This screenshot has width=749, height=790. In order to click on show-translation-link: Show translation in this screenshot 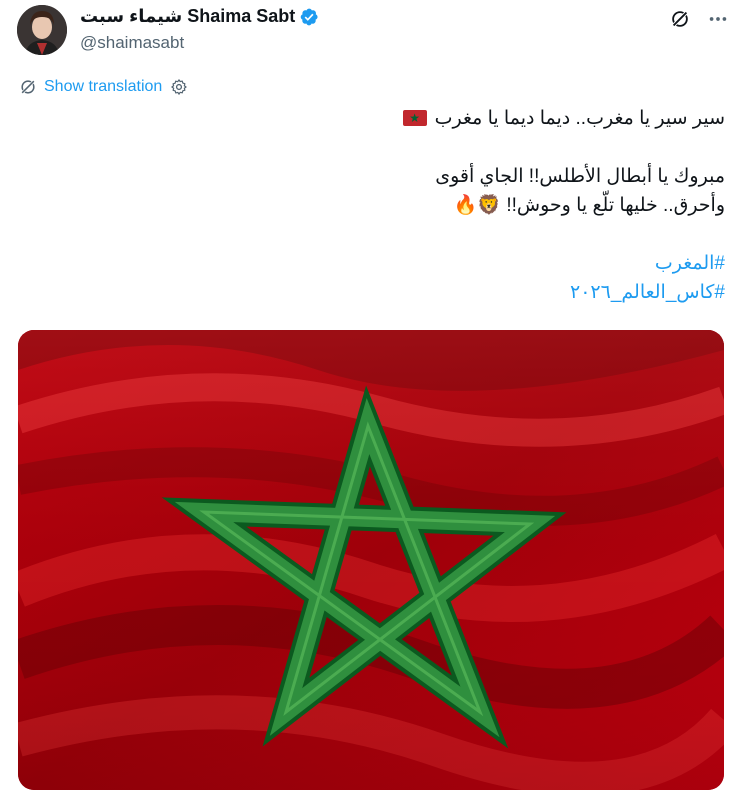, I will do `click(103, 87)`.